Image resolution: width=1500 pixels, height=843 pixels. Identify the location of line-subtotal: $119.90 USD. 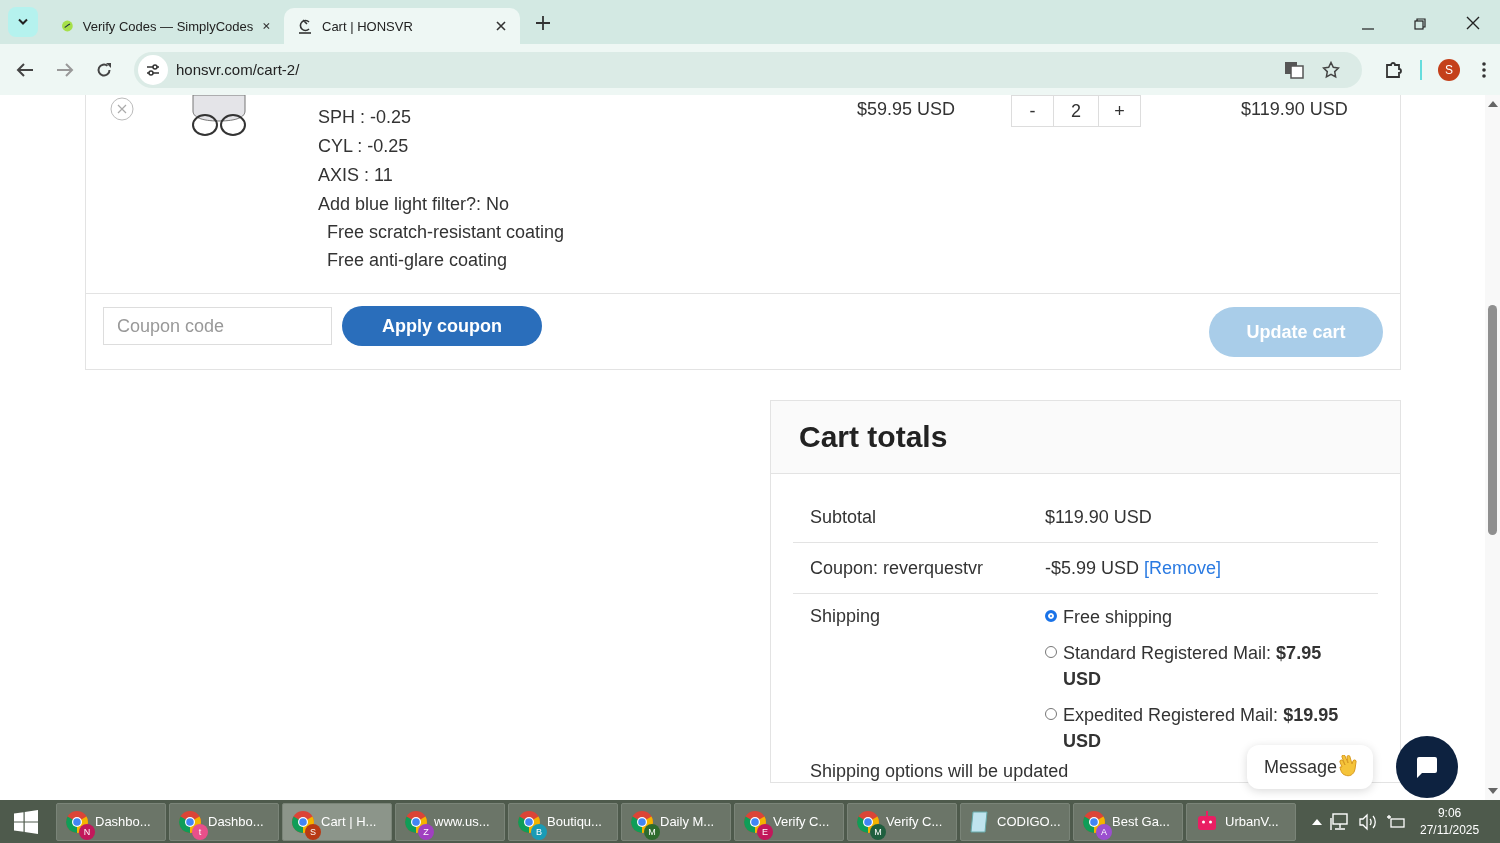
(1294, 109).